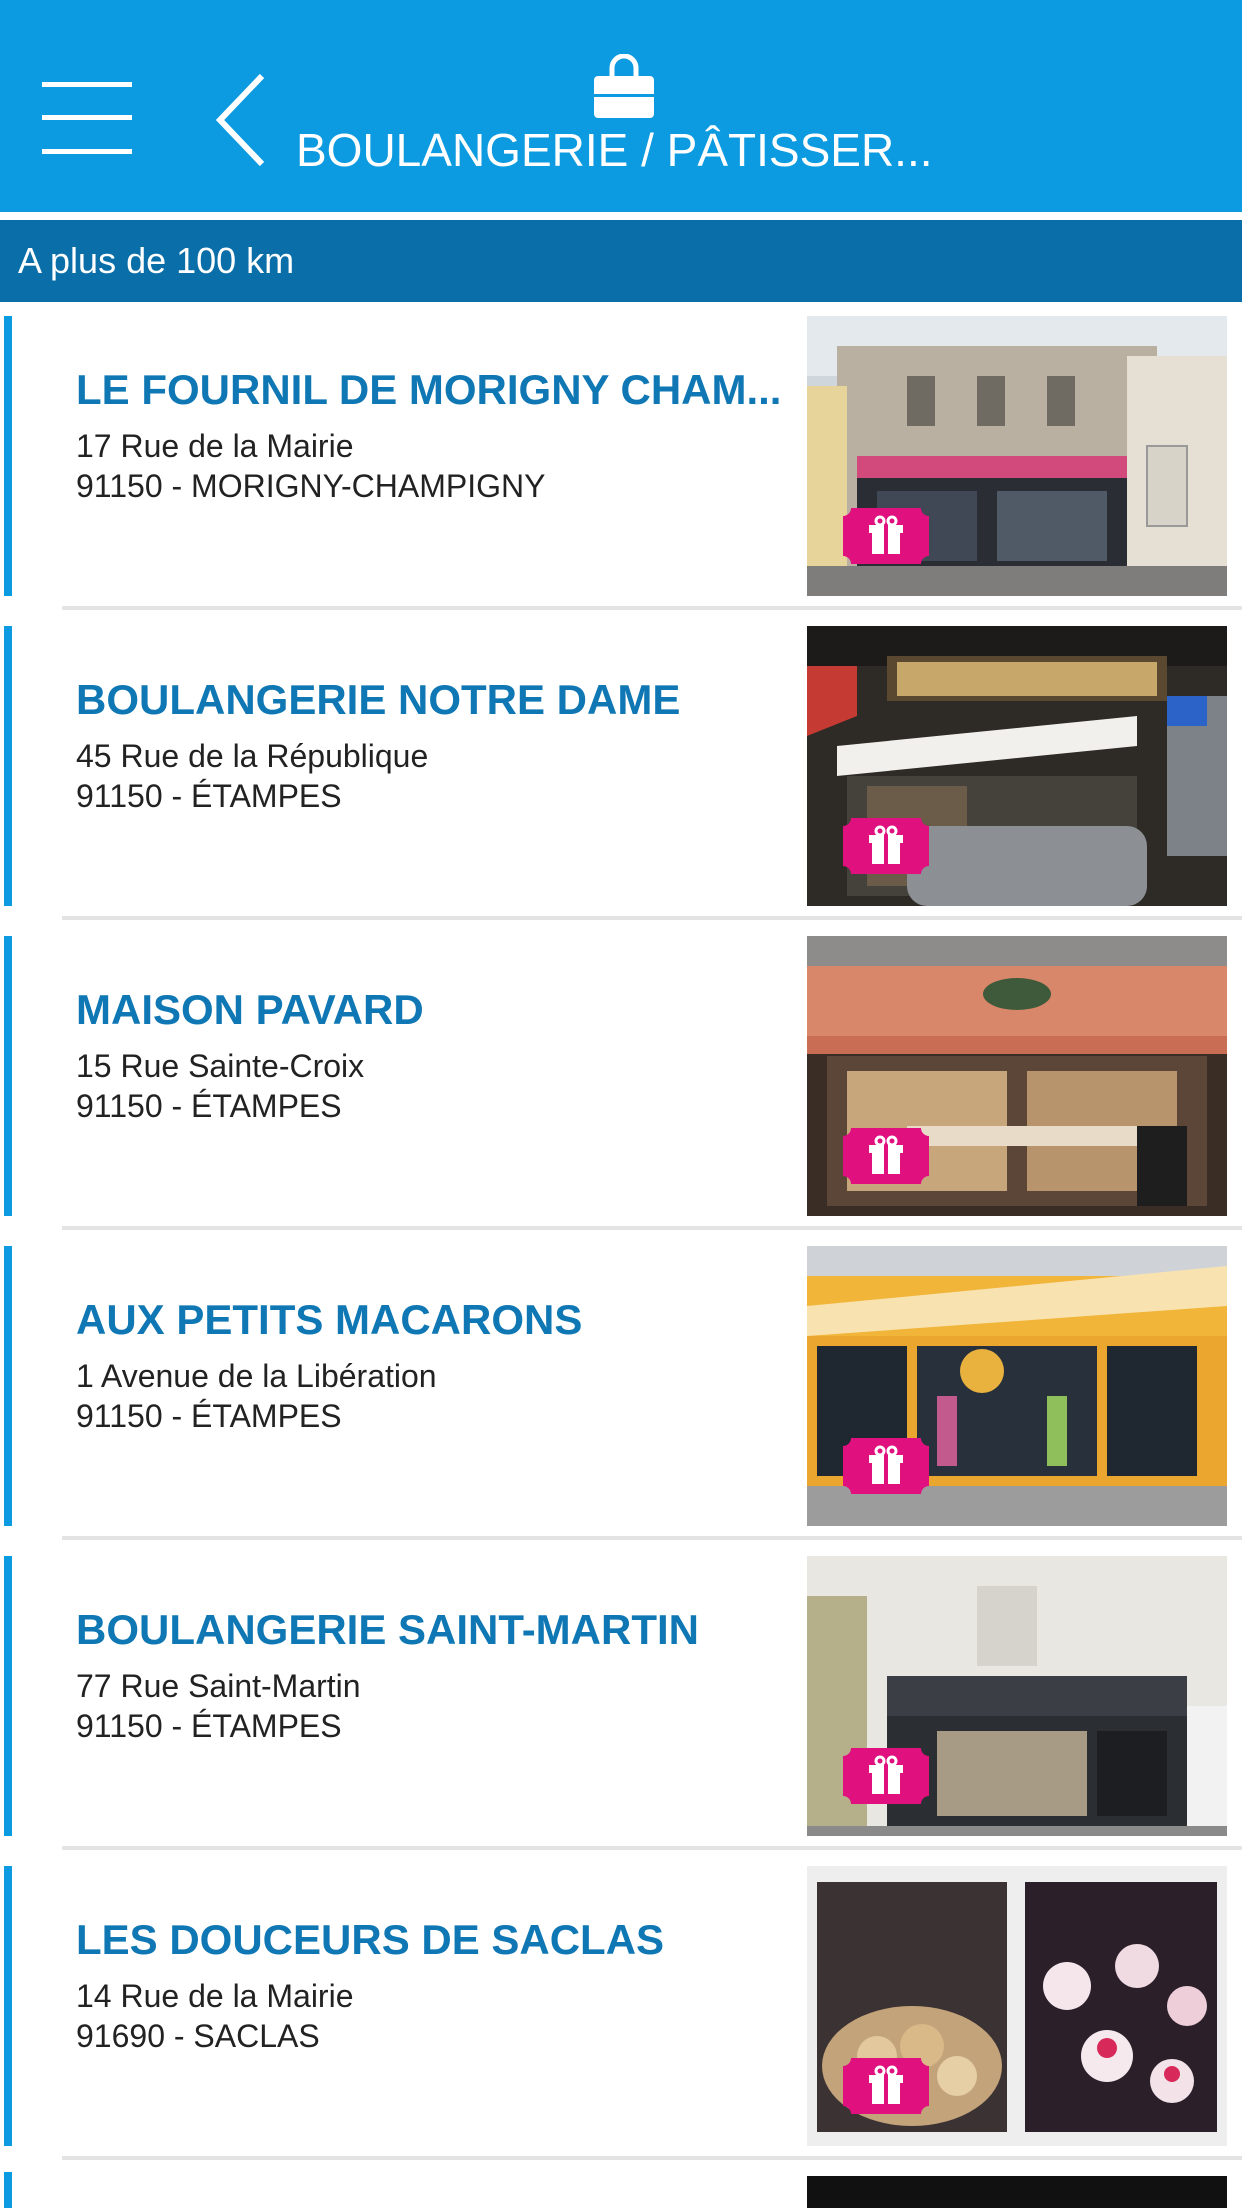 The image size is (1242, 2208). What do you see at coordinates (378, 699) in the screenshot?
I see `shop-name: BOULANGERIE NOTRE DAME` at bounding box center [378, 699].